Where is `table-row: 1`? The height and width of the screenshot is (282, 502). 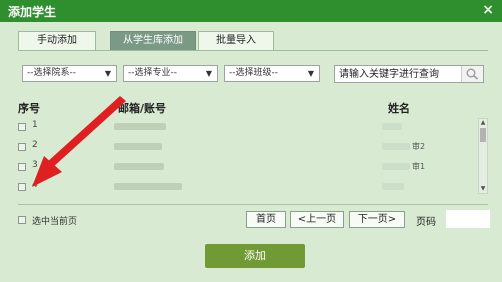 table-row: 1 is located at coordinates (248, 128).